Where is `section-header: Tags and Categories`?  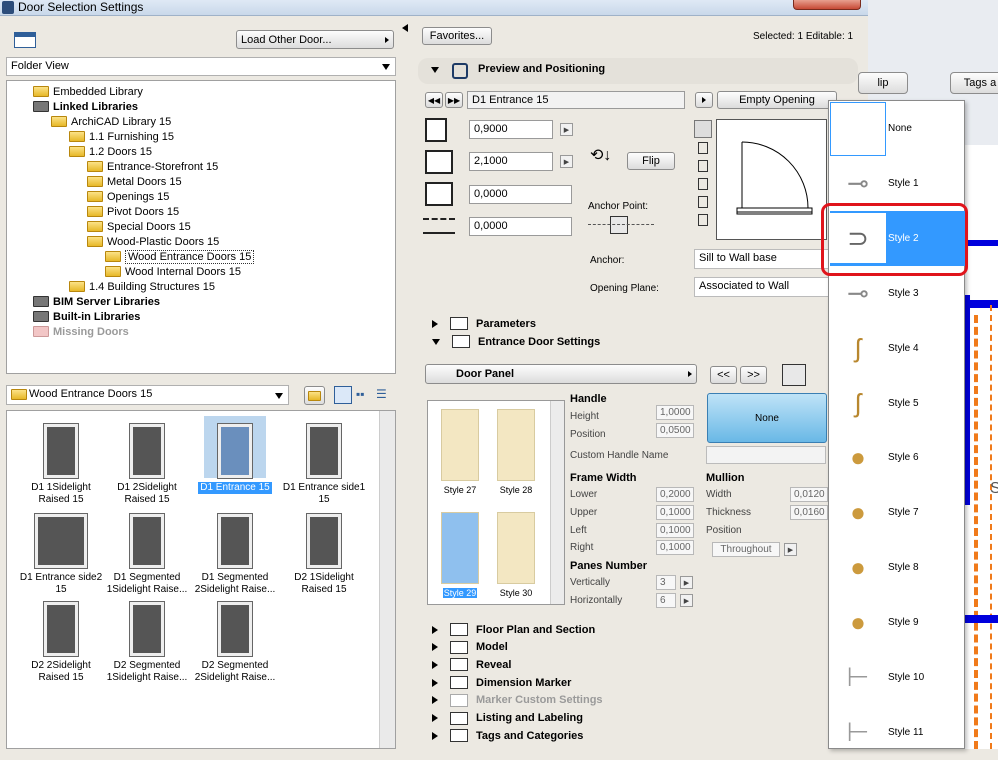
section-header: Tags and Categories is located at coordinates (624, 735).